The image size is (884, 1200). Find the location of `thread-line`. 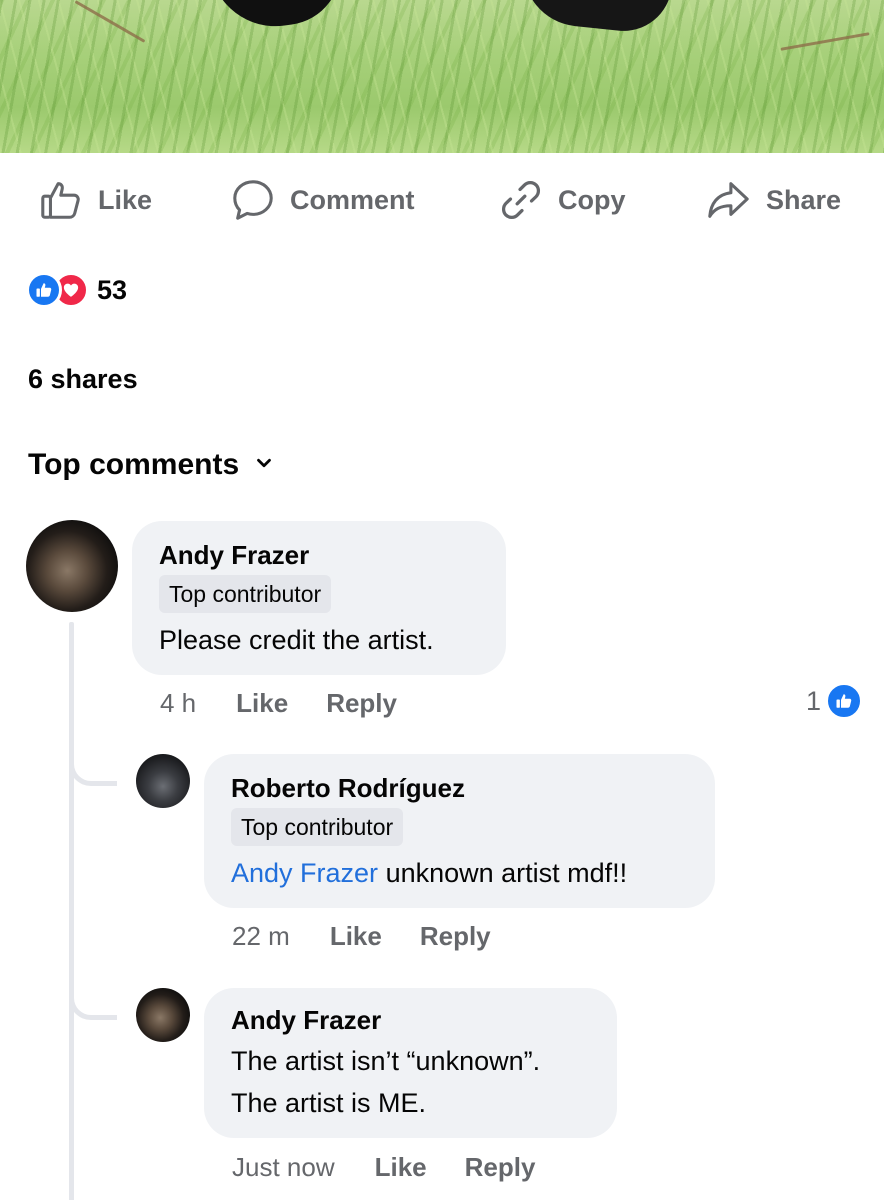

thread-line is located at coordinates (71, 911).